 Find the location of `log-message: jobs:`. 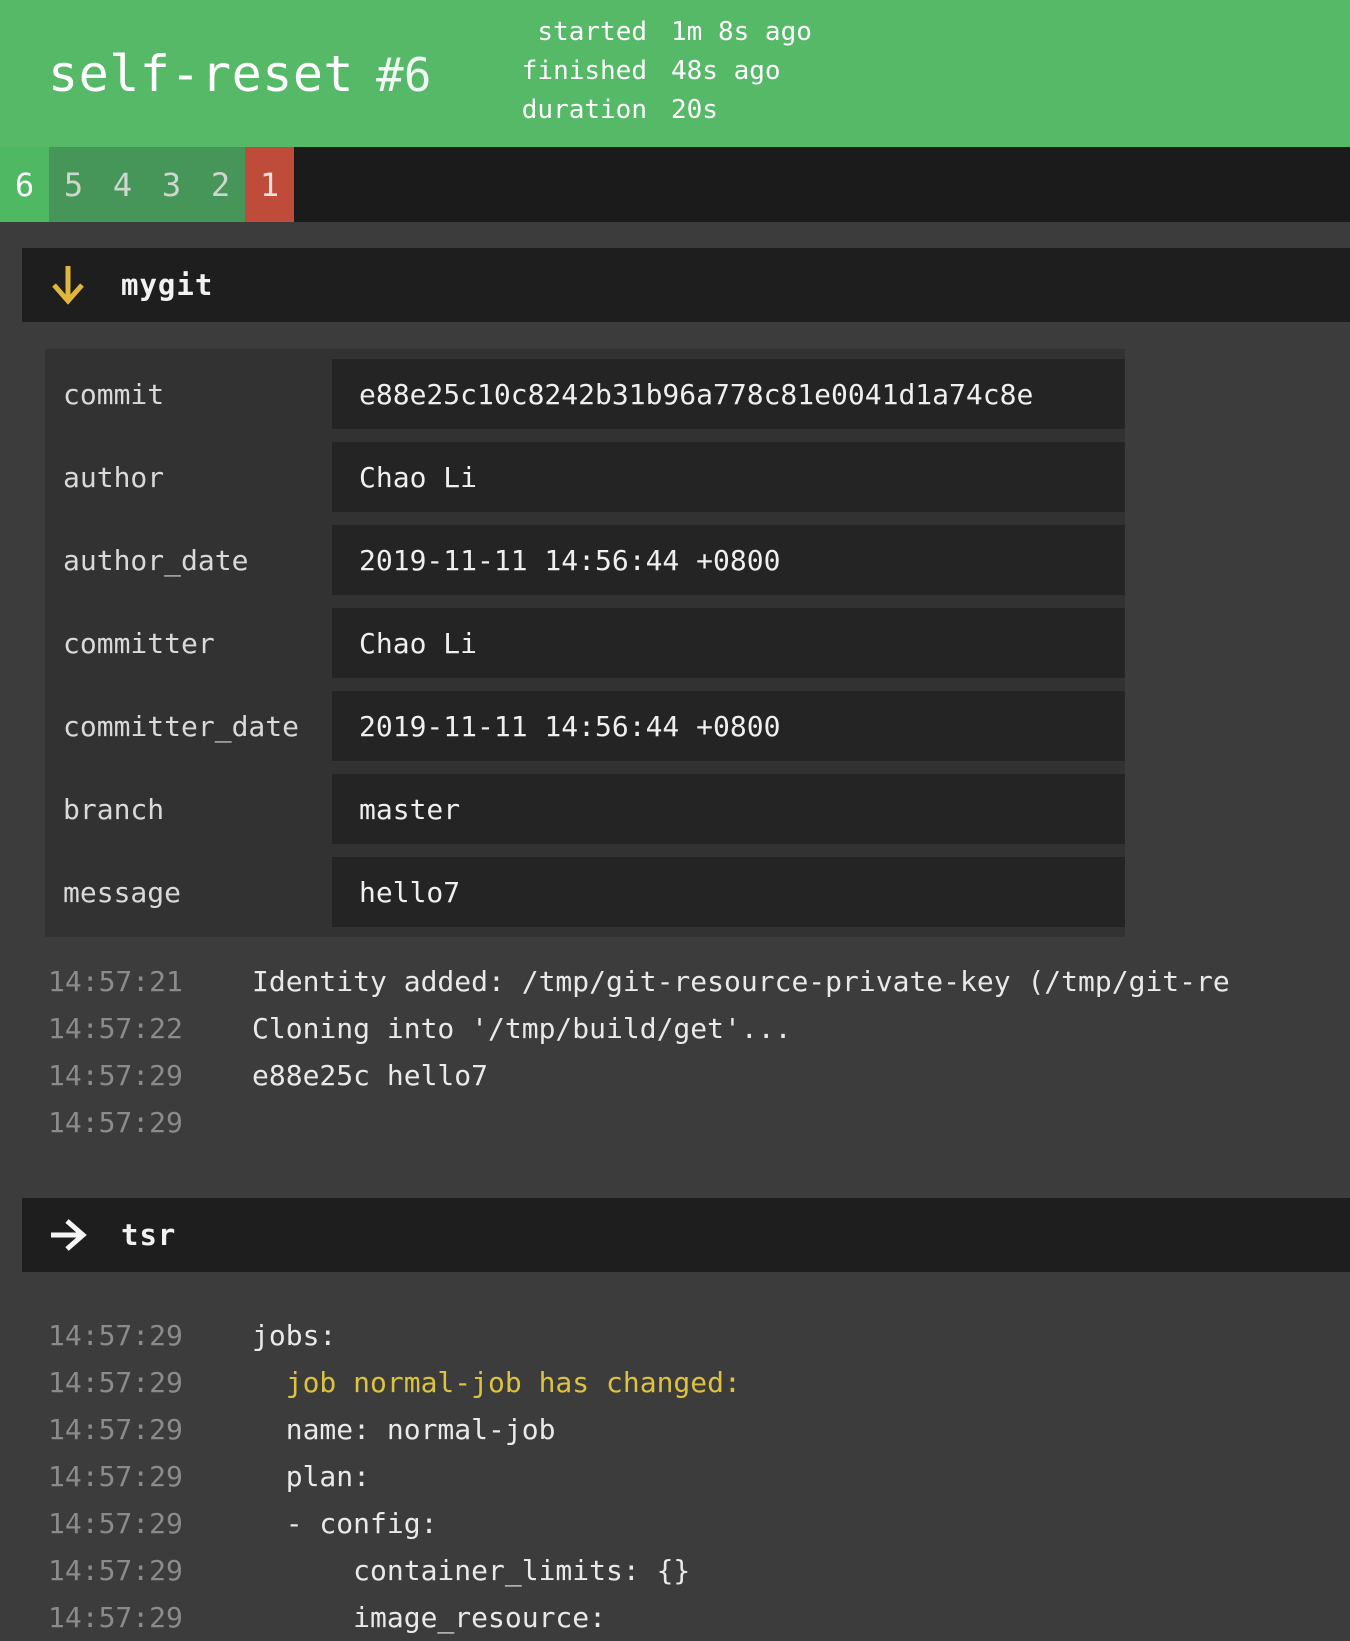

log-message: jobs: is located at coordinates (294, 1335).